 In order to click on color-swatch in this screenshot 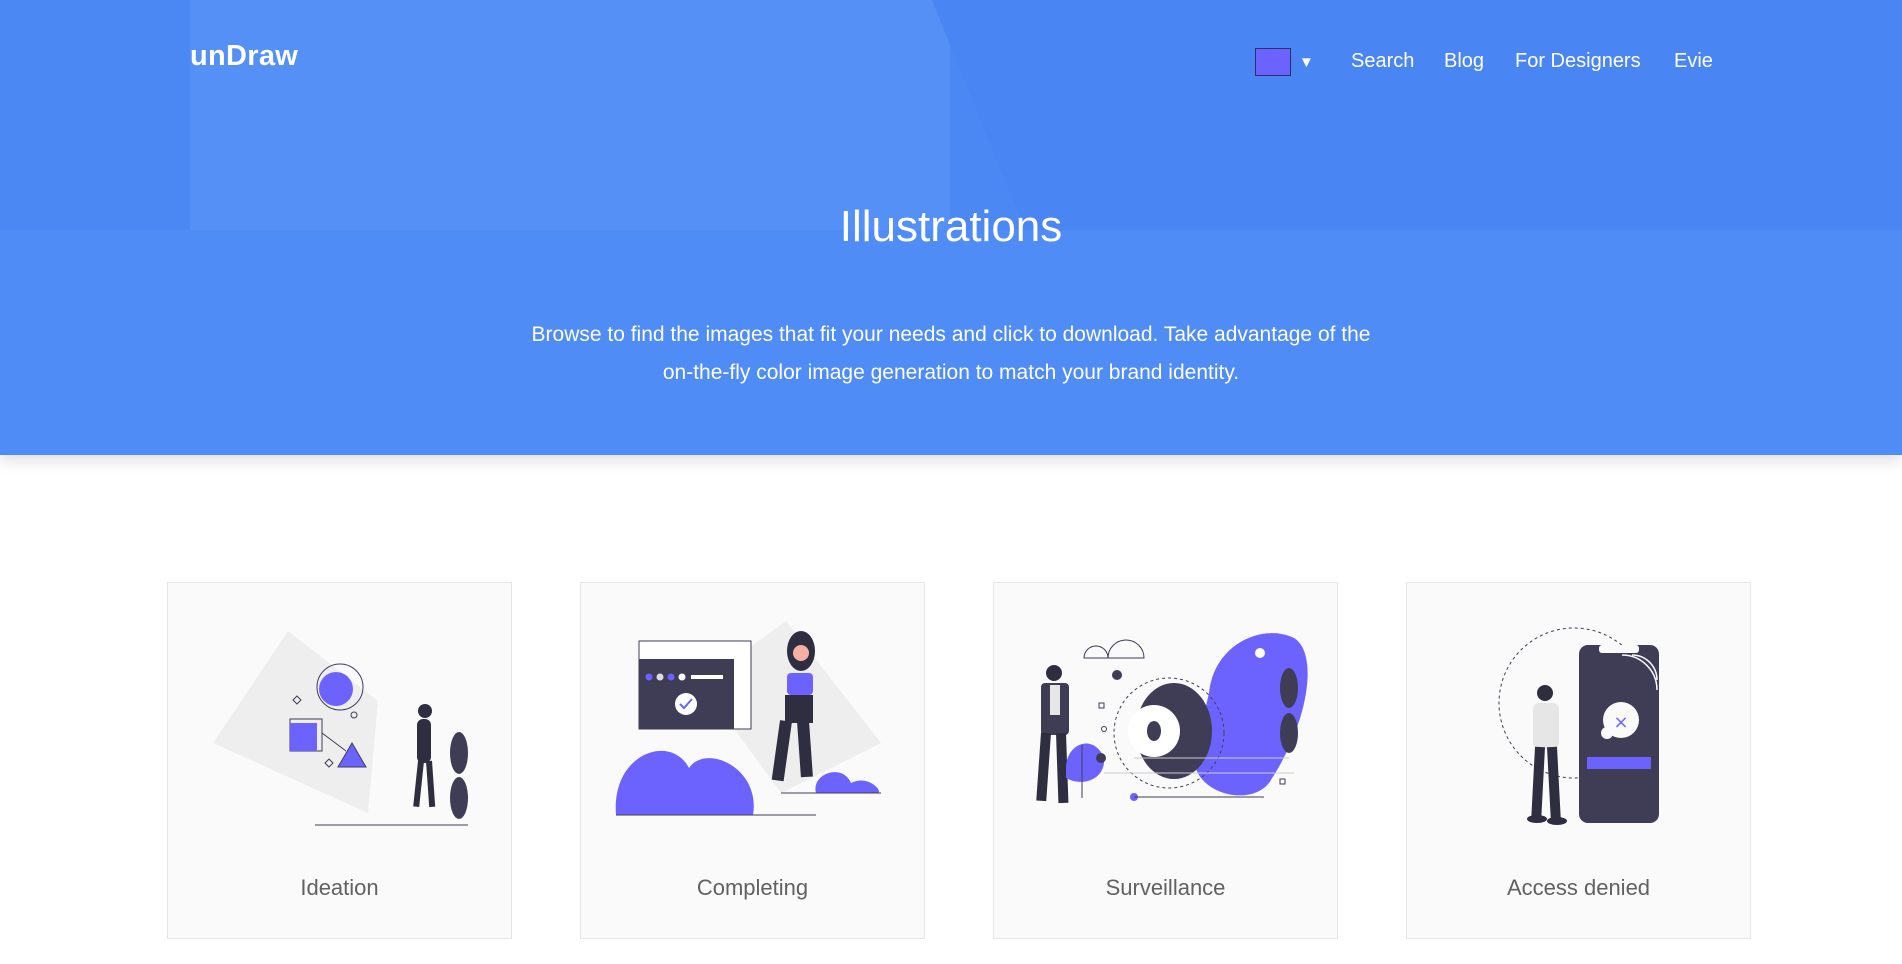, I will do `click(1273, 62)`.